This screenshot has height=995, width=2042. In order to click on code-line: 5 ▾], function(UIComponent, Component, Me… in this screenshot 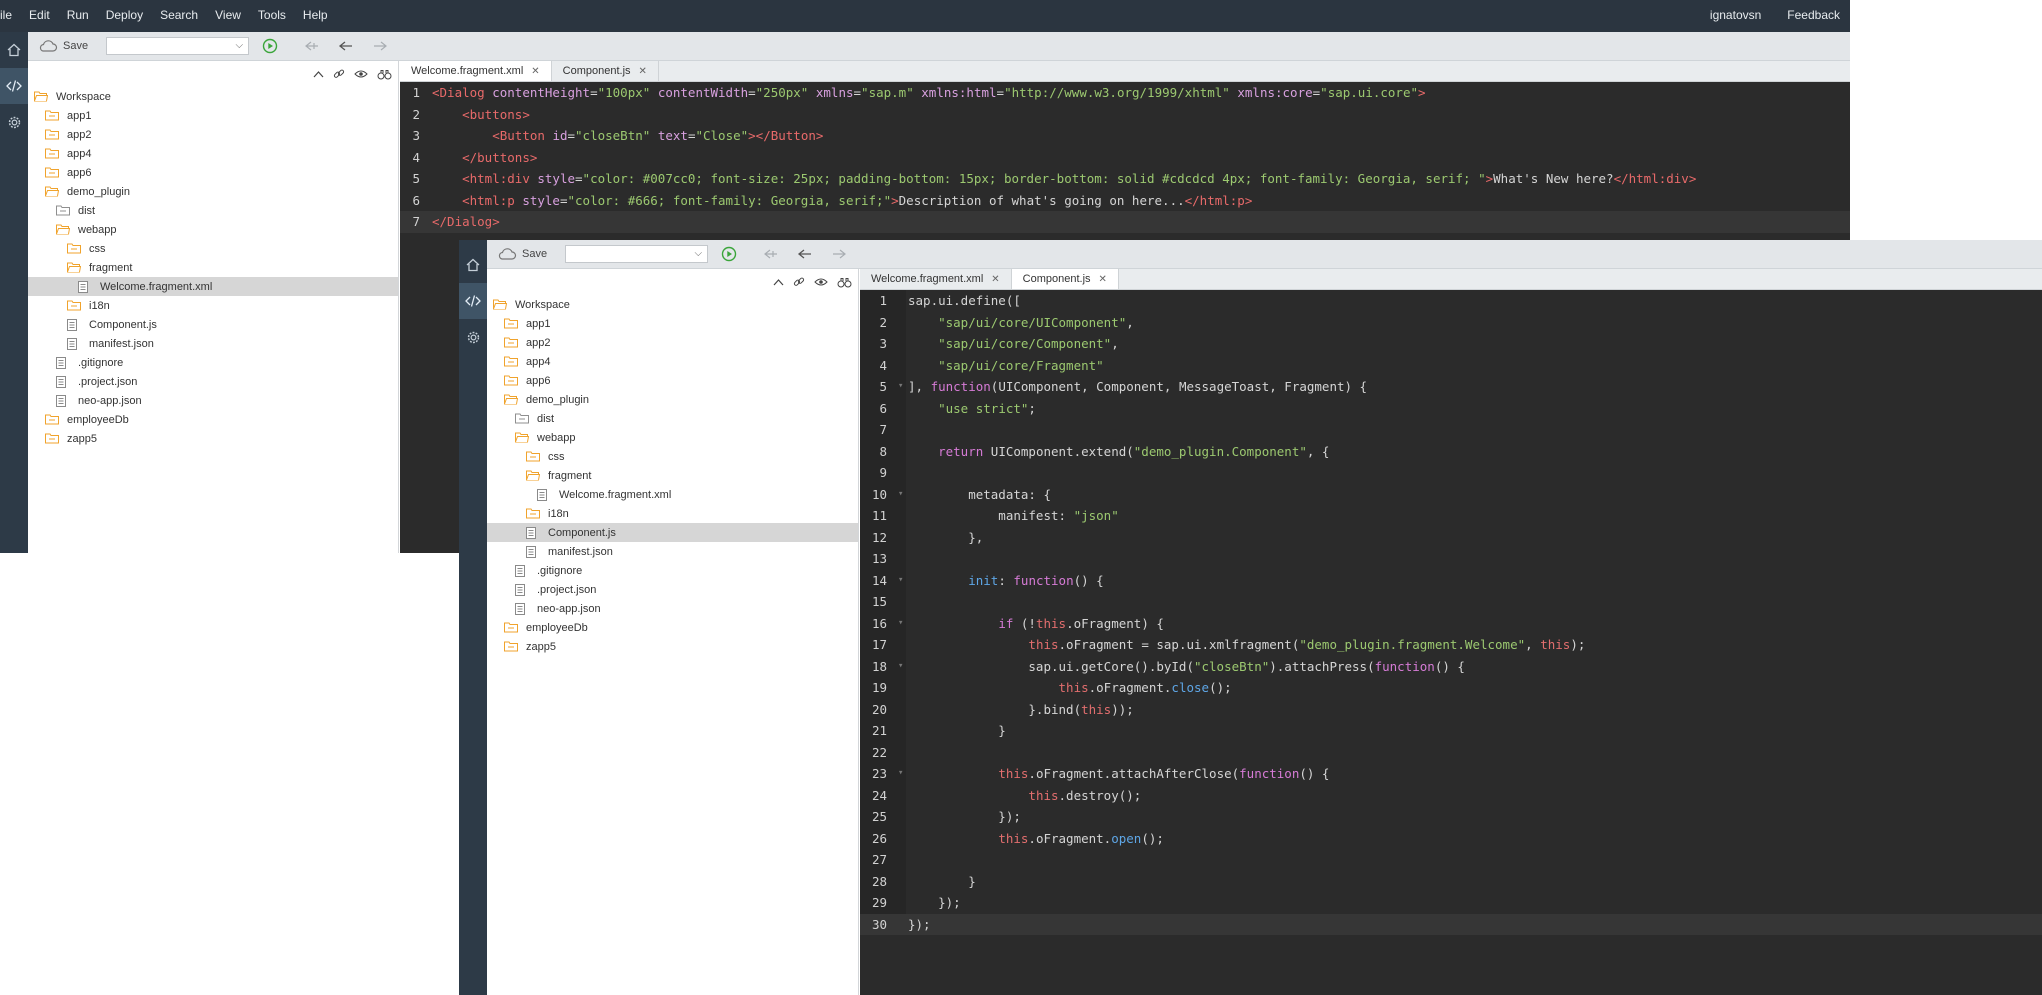, I will do `click(1451, 387)`.